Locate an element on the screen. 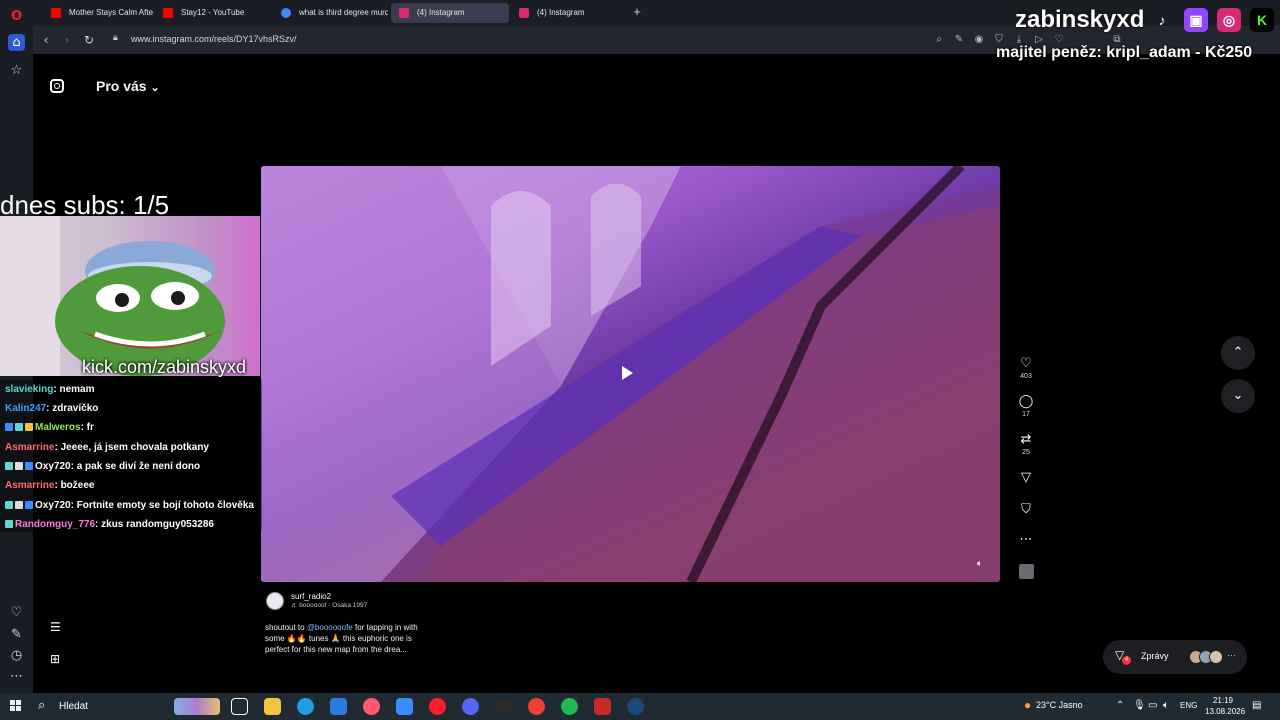 Image resolution: width=1280 pixels, height=720 pixels. weather-text: 23°C Jasno is located at coordinates (1059, 705).